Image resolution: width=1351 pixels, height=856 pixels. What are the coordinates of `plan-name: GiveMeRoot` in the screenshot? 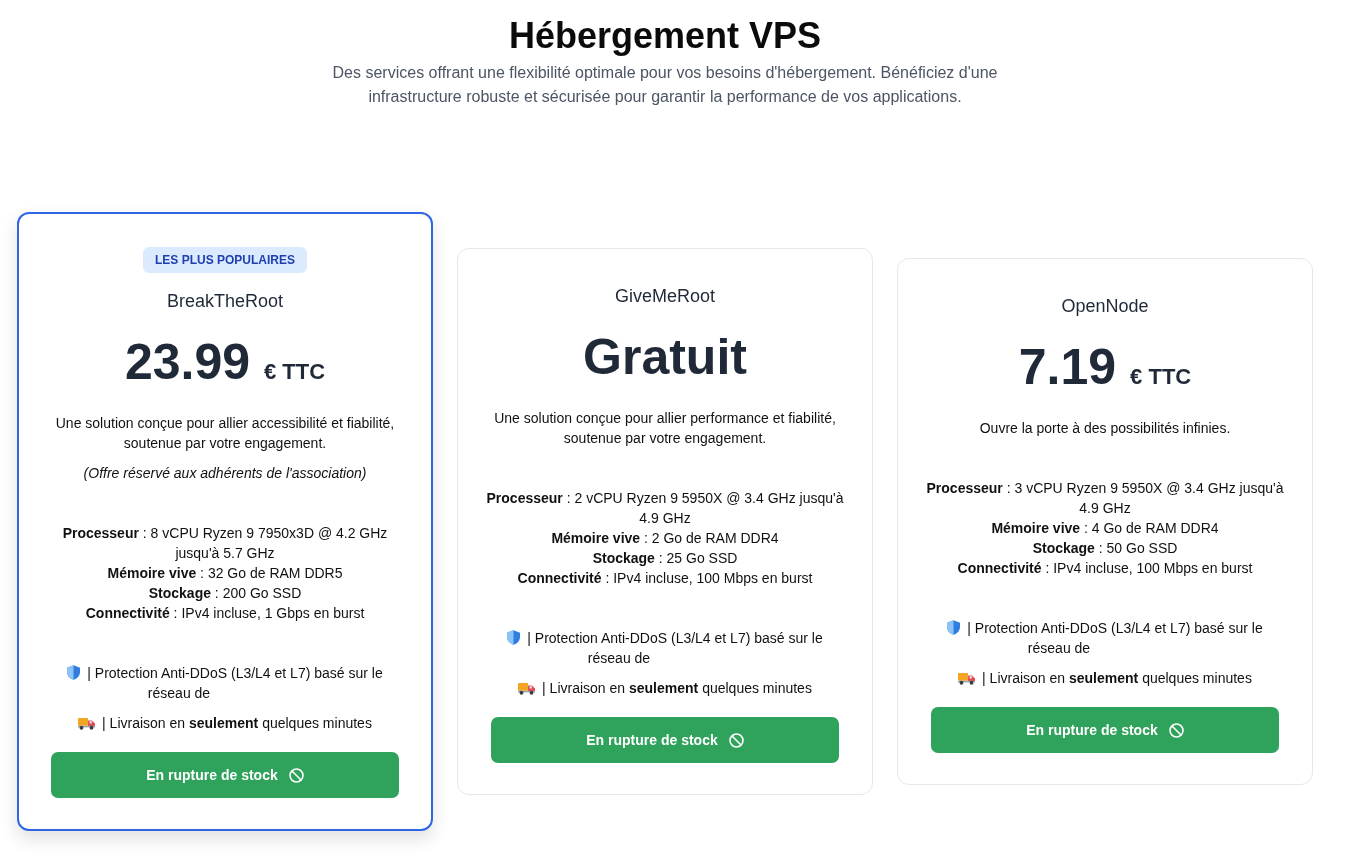 It's located at (664, 296).